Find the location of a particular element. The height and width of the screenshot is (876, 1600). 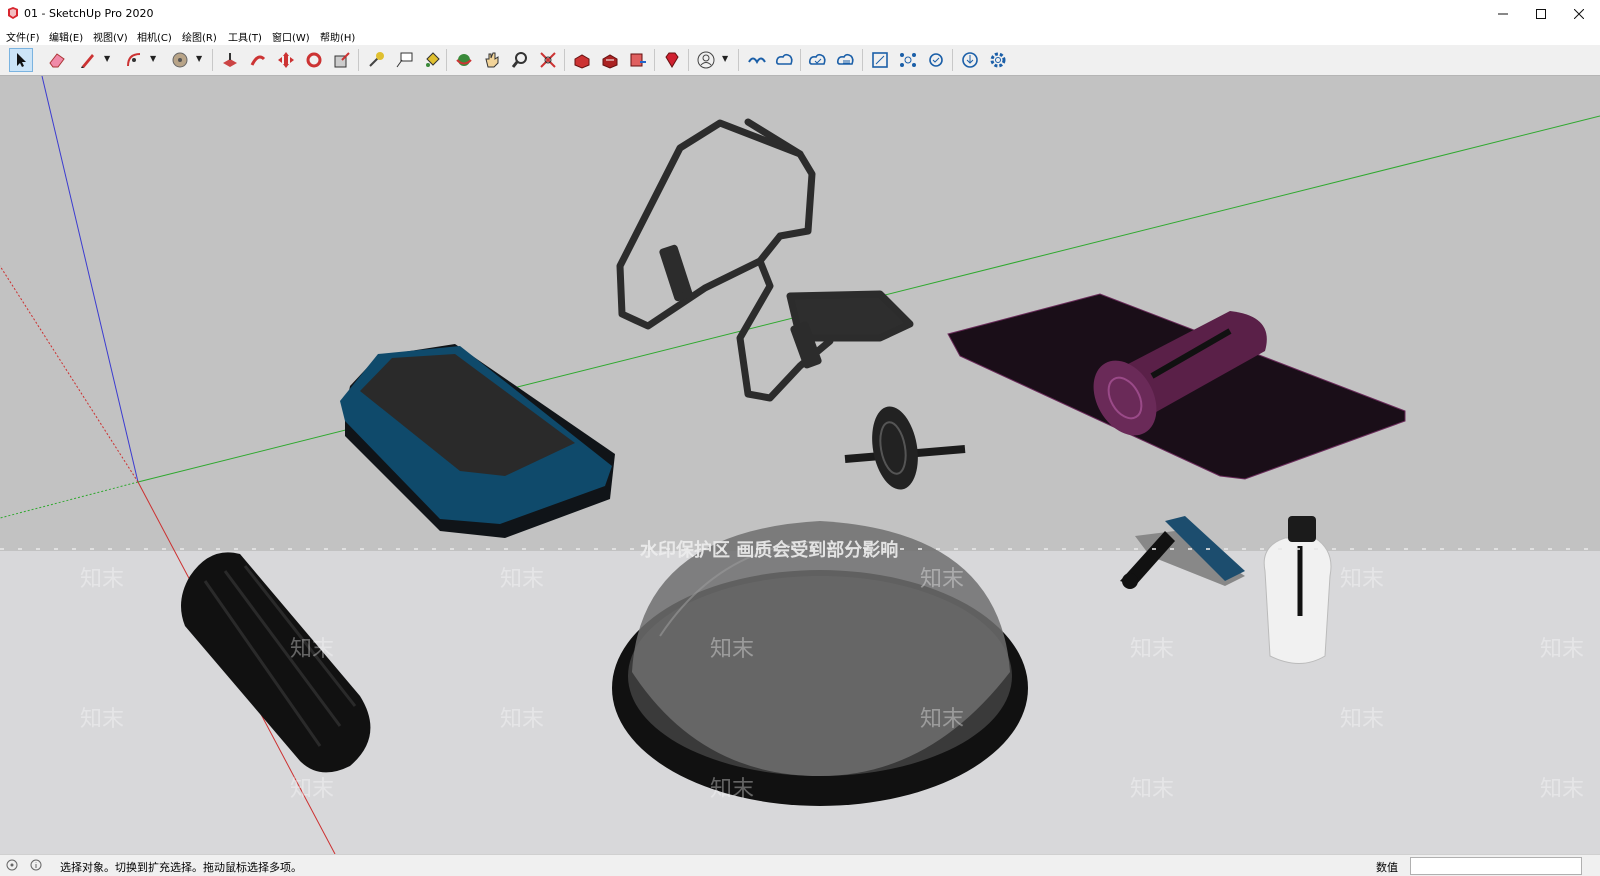

hand-icon is located at coordinates (492, 60).